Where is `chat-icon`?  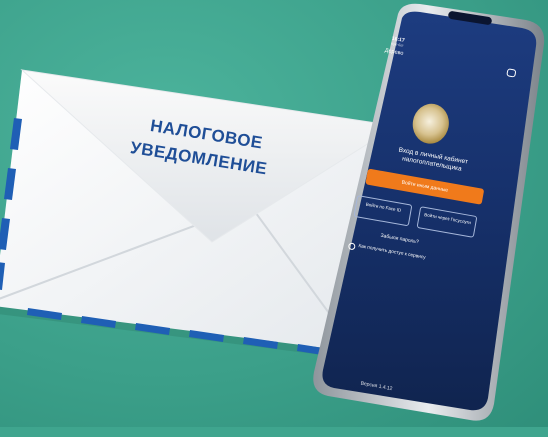
chat-icon is located at coordinates (511, 73).